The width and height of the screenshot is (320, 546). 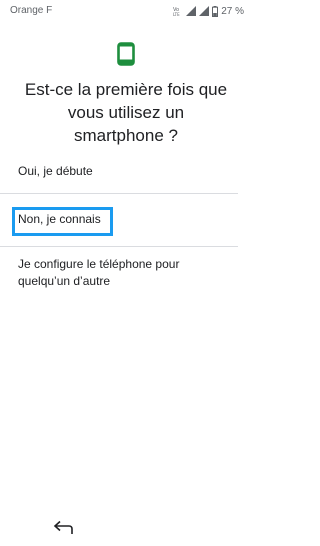 I want to click on option-label: Oui, je débute, so click(x=55, y=171).